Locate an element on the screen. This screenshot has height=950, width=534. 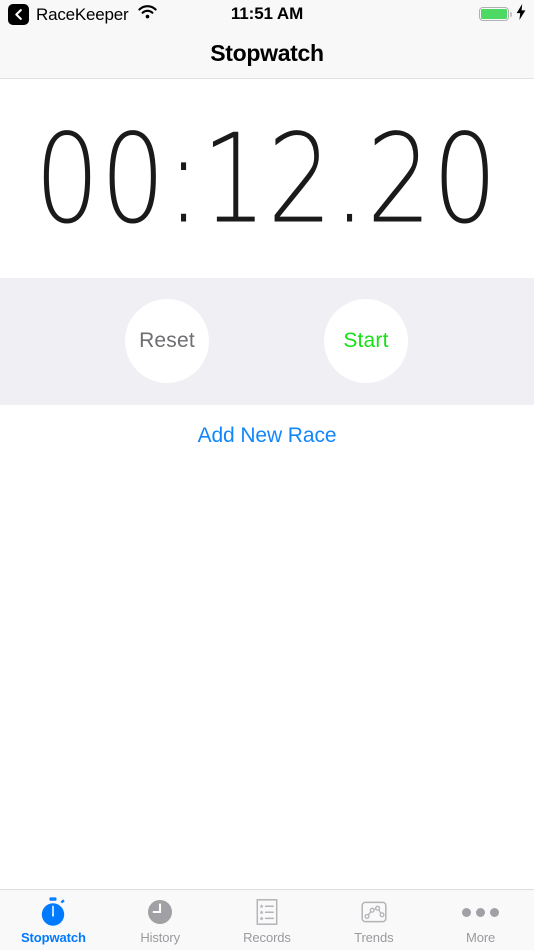
tab-label-more: More is located at coordinates (480, 937).